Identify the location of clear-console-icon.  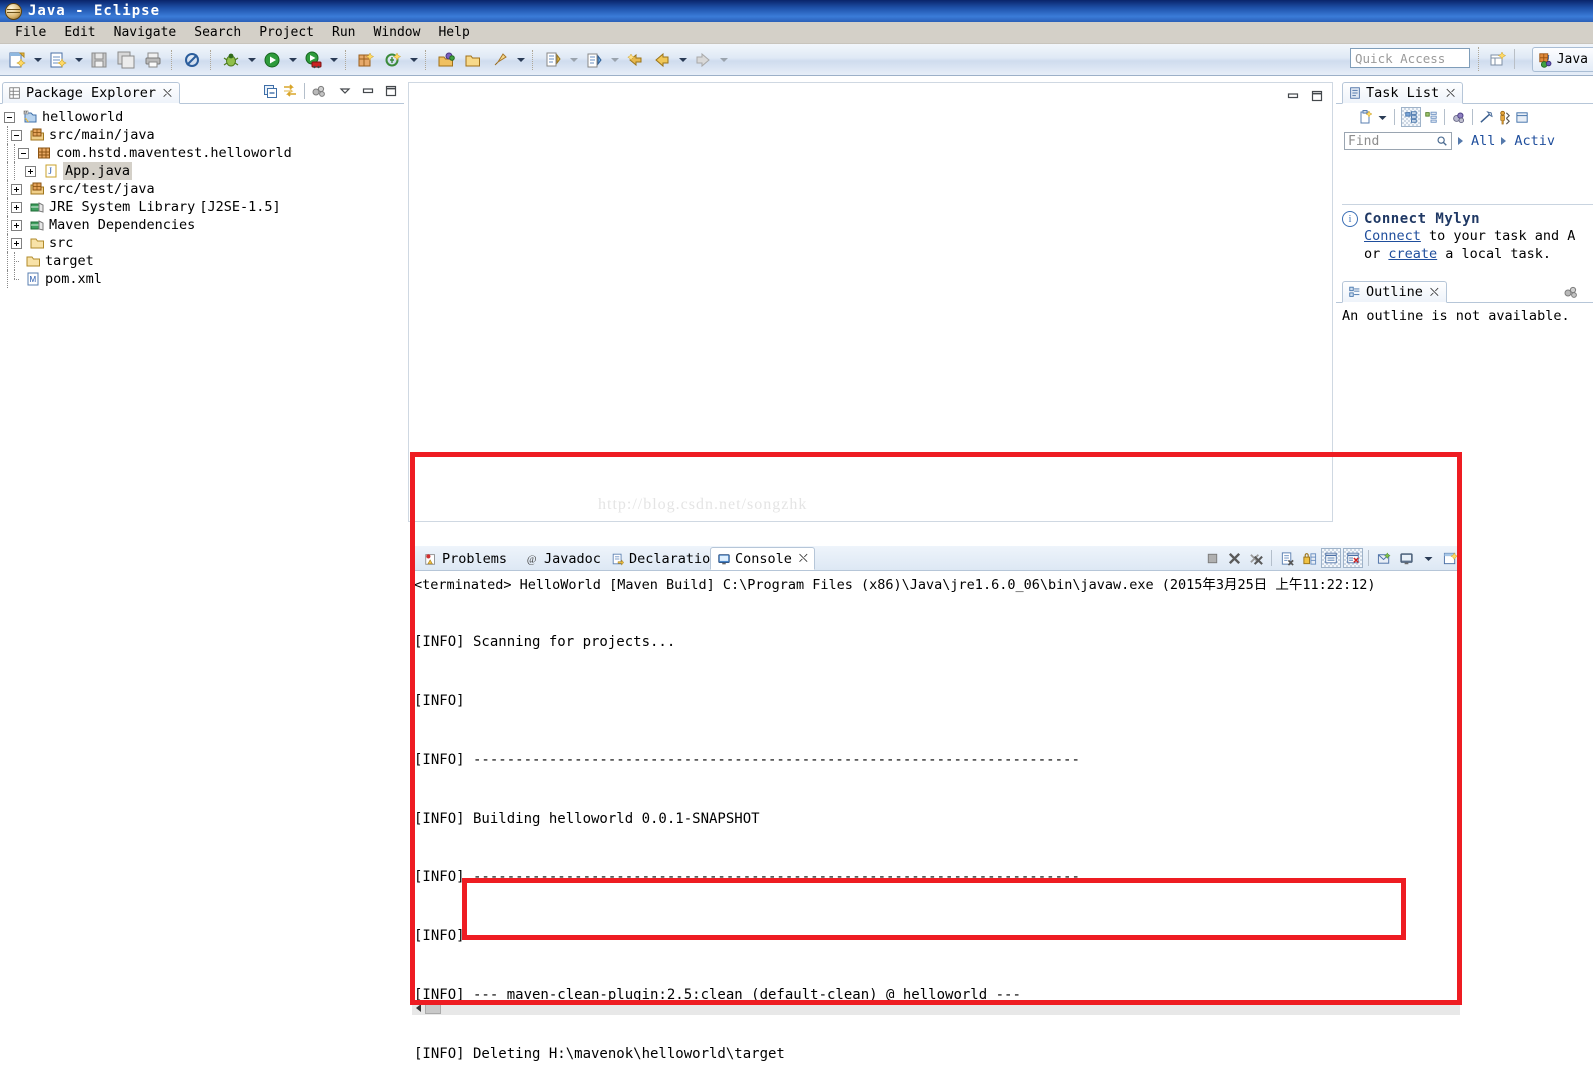
(1287, 558).